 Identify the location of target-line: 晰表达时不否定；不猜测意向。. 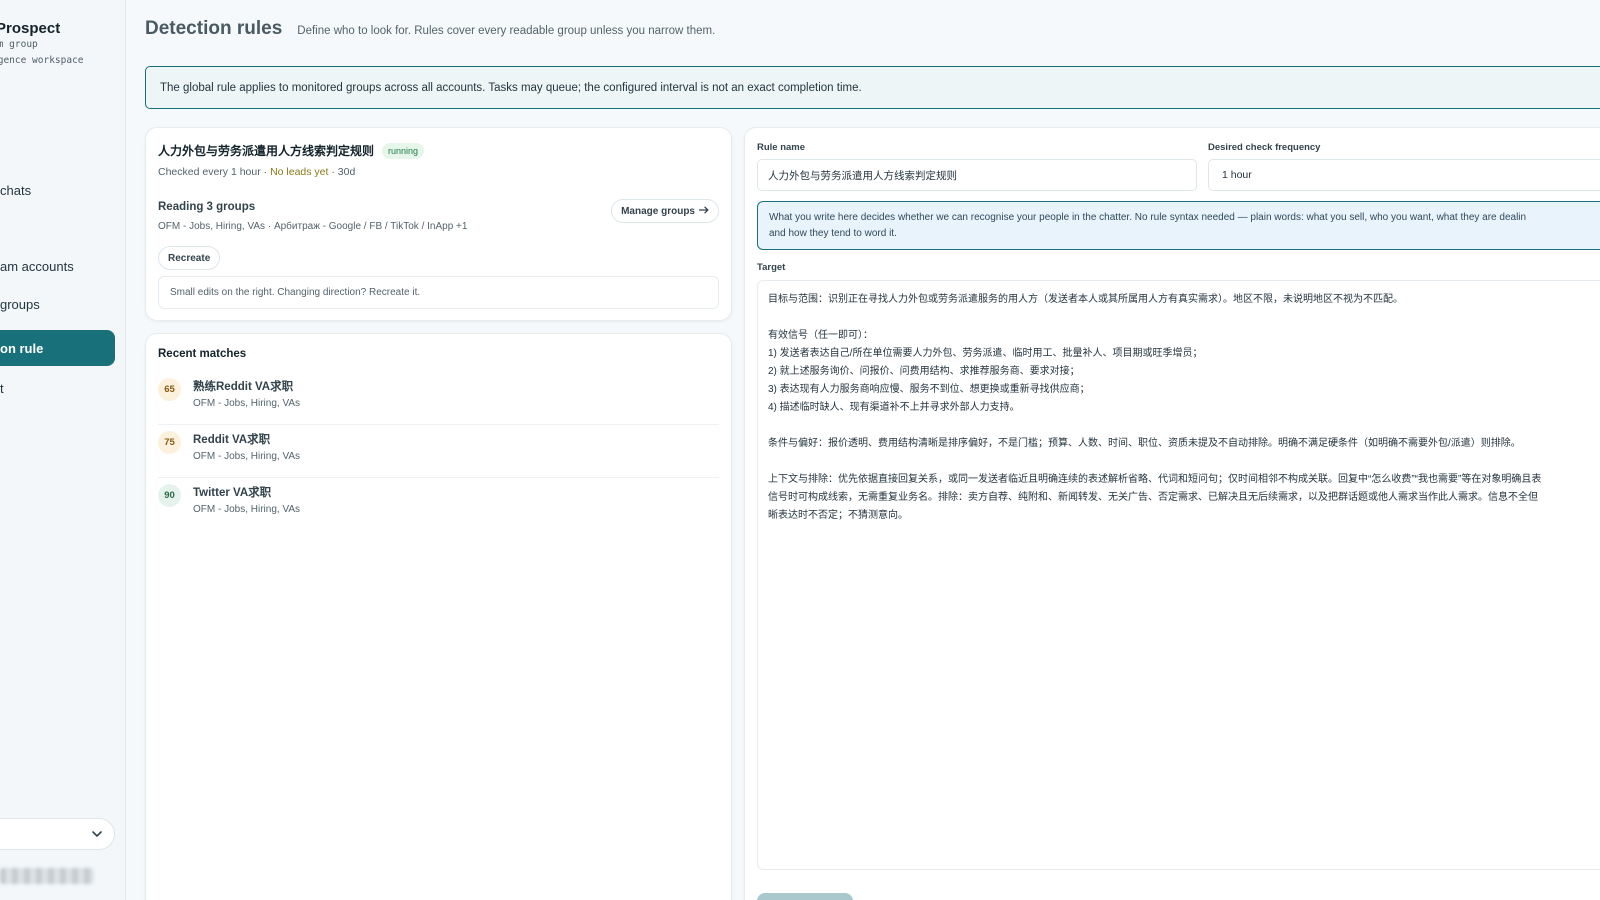
(838, 515).